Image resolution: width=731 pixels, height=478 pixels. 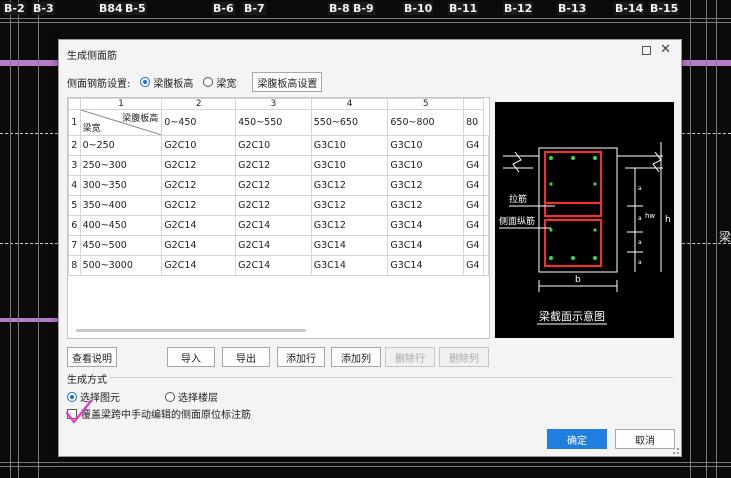 I want to click on column-number-row: 1 2 3 4 5, so click(x=278, y=104).